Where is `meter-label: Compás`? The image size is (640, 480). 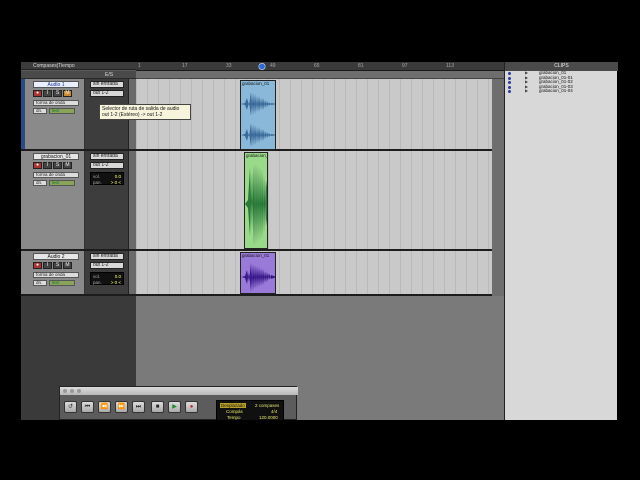
meter-label: Compás is located at coordinates (234, 411).